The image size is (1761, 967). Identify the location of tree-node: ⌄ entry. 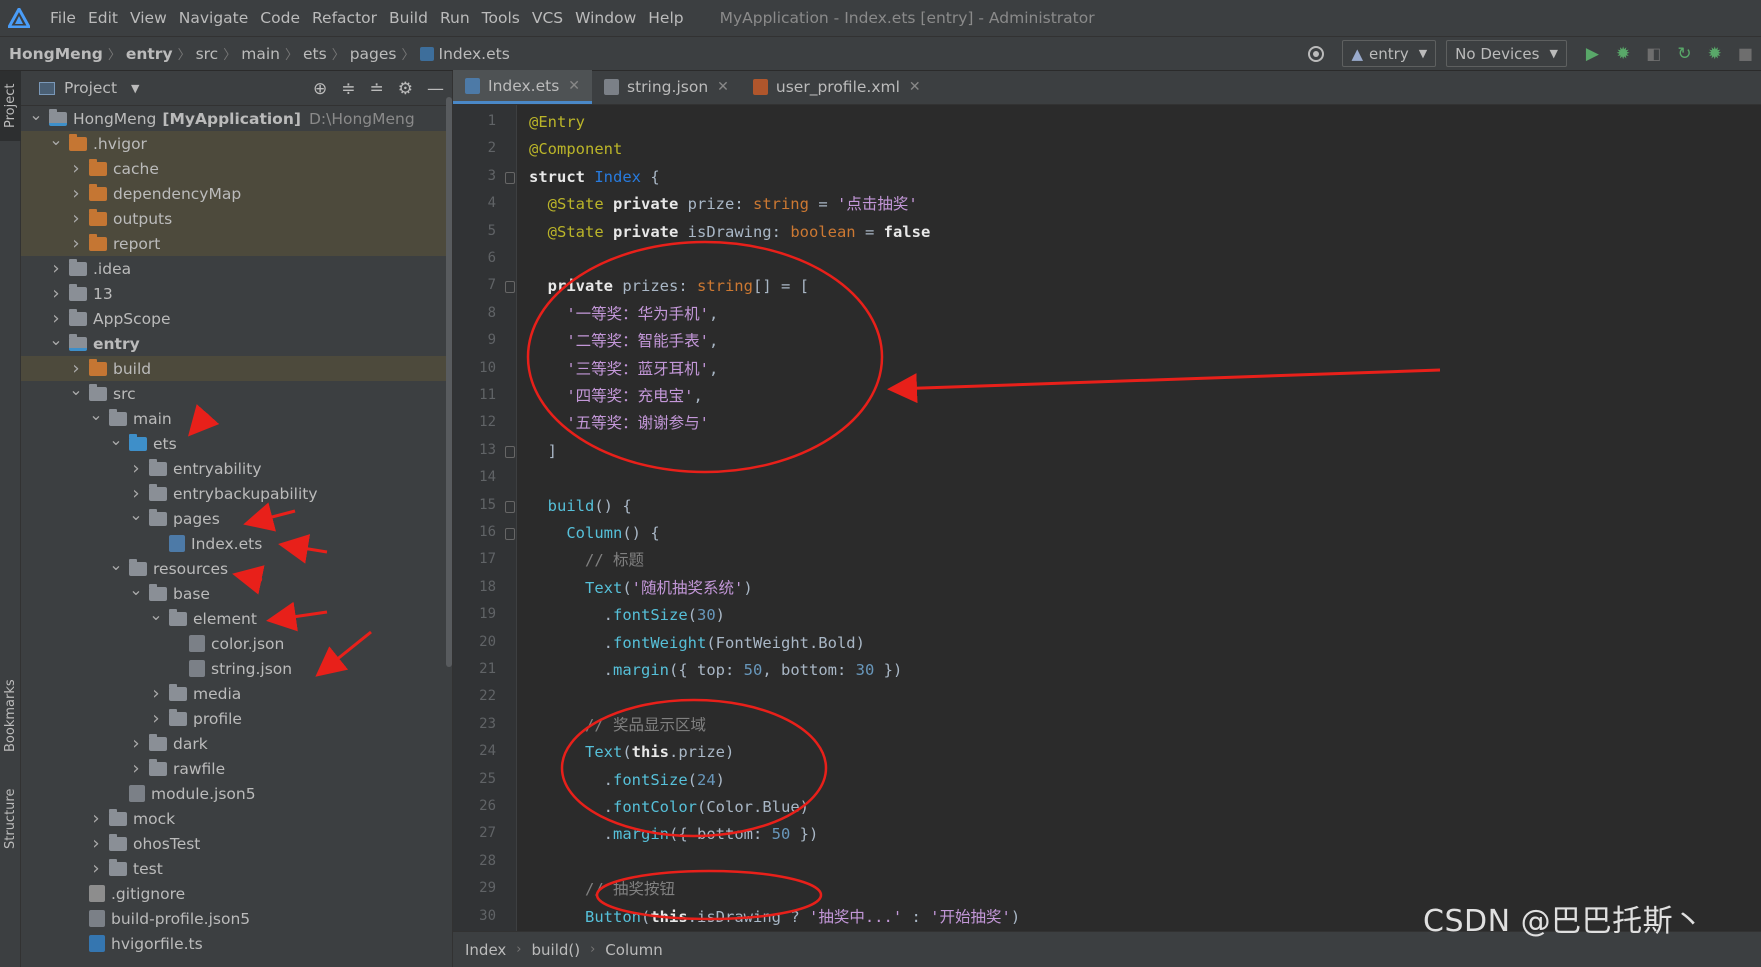
(236, 343).